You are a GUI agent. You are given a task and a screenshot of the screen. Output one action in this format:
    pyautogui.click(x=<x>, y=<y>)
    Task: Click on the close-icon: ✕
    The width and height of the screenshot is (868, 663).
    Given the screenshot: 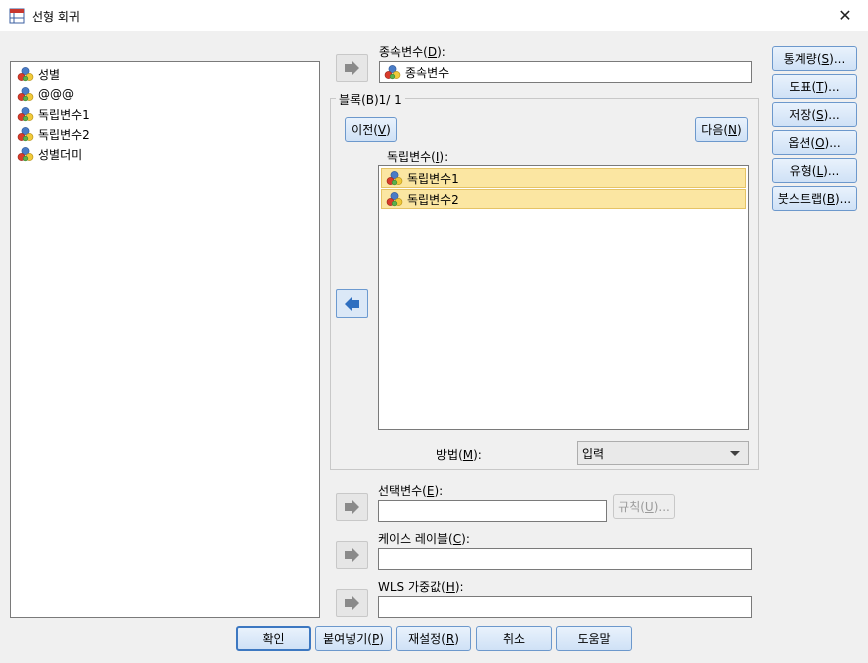 What is the action you would take?
    pyautogui.click(x=845, y=15)
    